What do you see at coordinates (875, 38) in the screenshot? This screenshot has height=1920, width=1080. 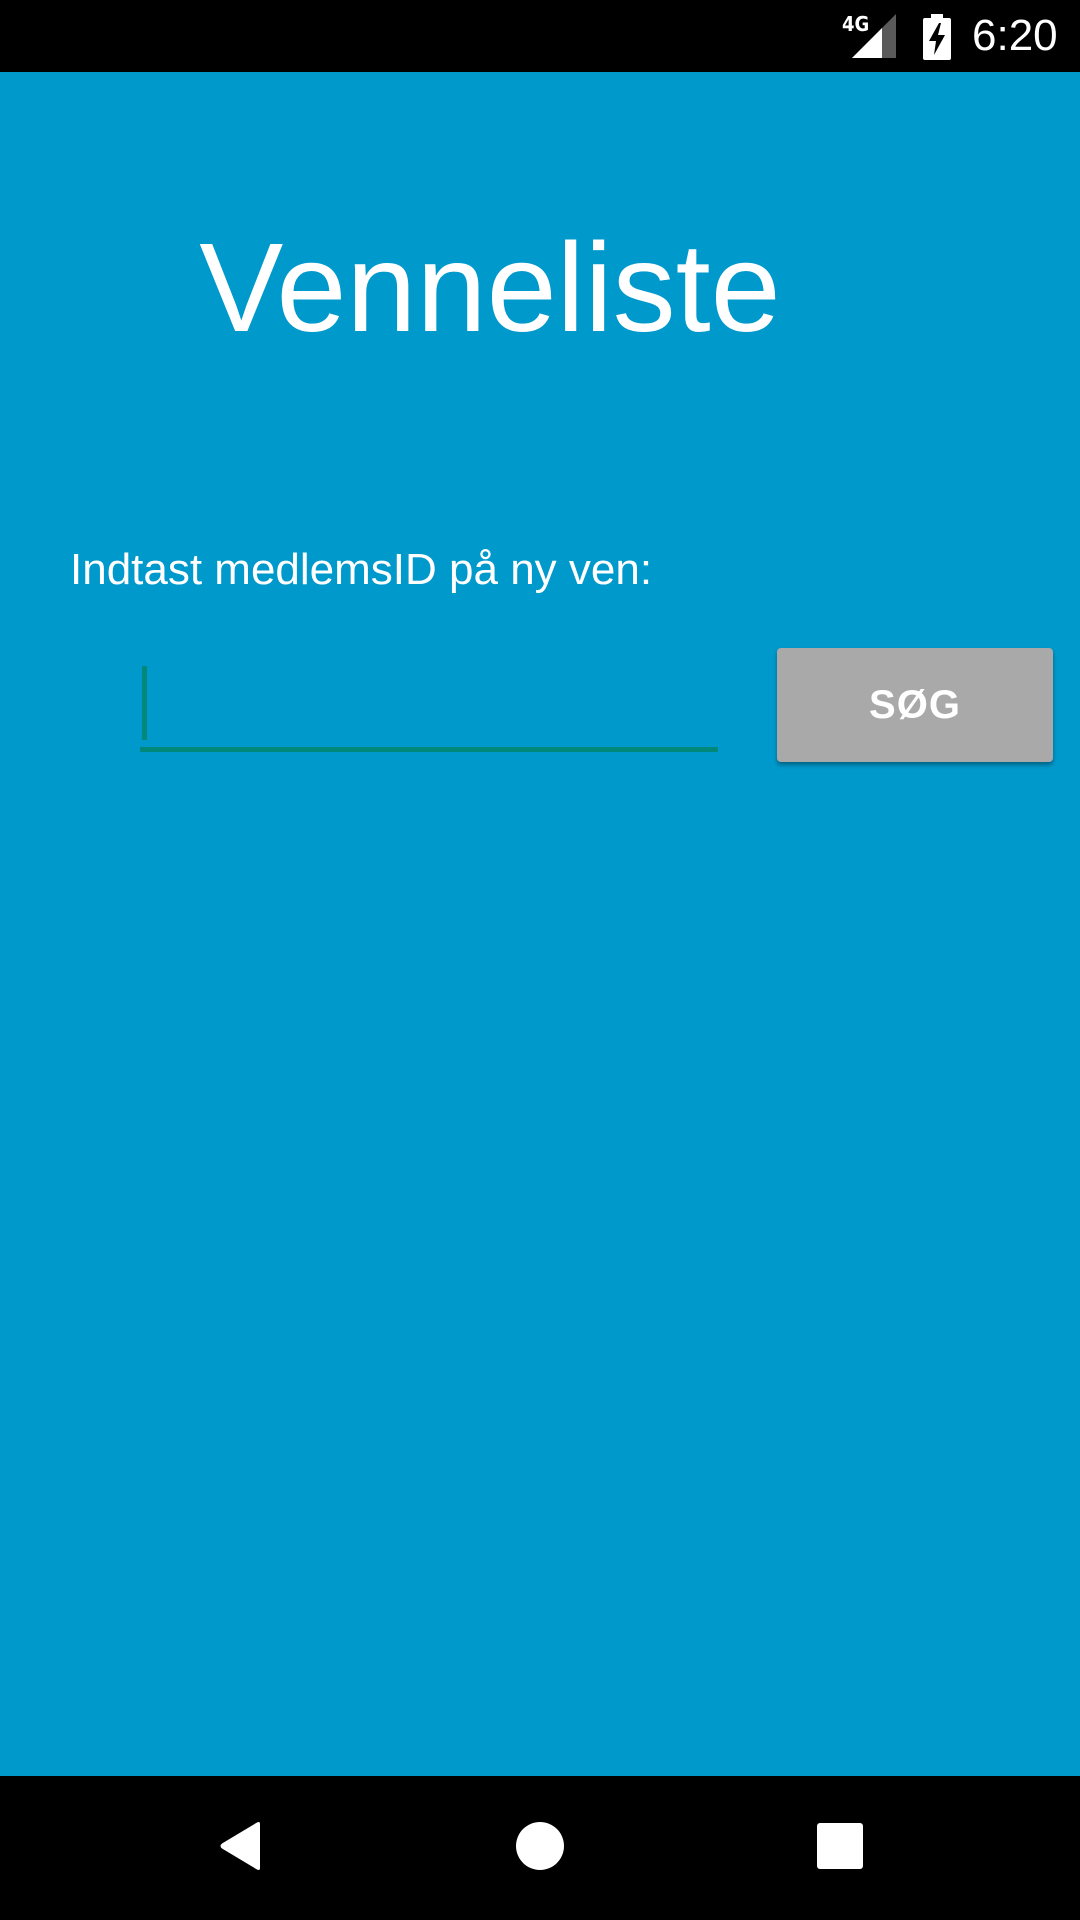 I see `signal-icon` at bounding box center [875, 38].